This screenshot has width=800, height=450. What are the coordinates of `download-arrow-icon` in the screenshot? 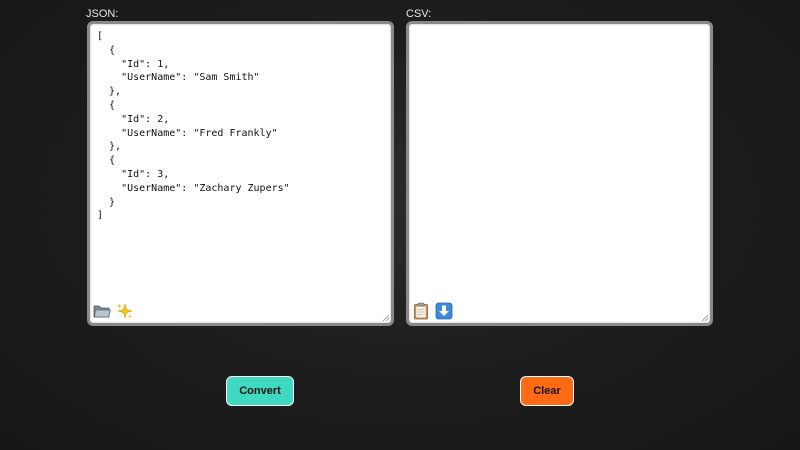 It's located at (444, 311).